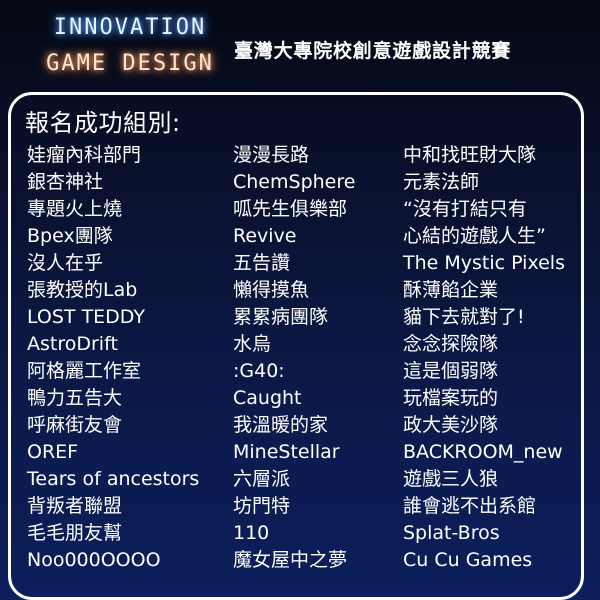 The height and width of the screenshot is (600, 600). Describe the element at coordinates (259, 371) in the screenshot. I see `team-name: :G40:` at that location.